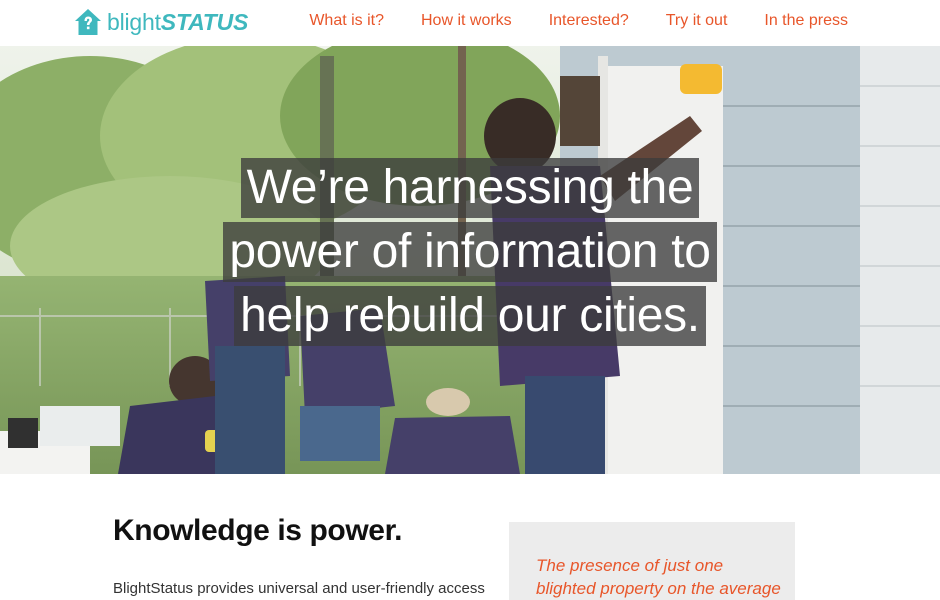 This screenshot has width=940, height=600. What do you see at coordinates (346, 21) in the screenshot?
I see `nav-what-is-it: What is it?` at bounding box center [346, 21].